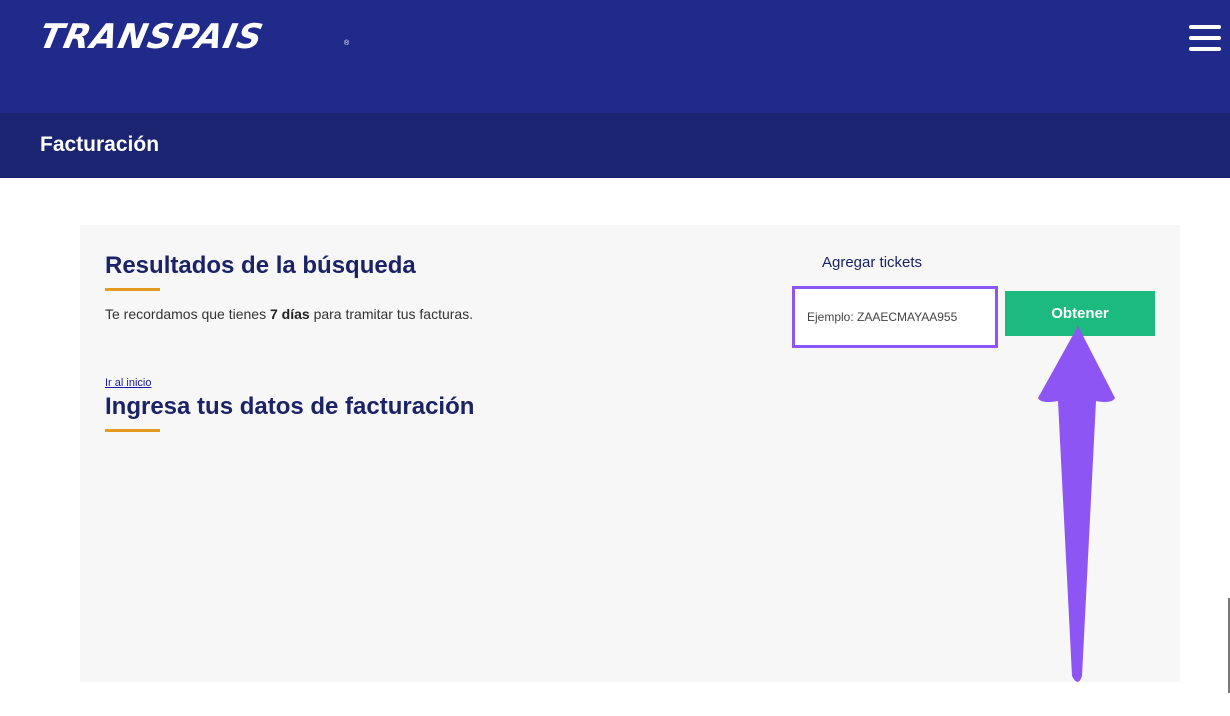 The image size is (1230, 716). Describe the element at coordinates (100, 144) in the screenshot. I see `page-title: Facturación` at that location.